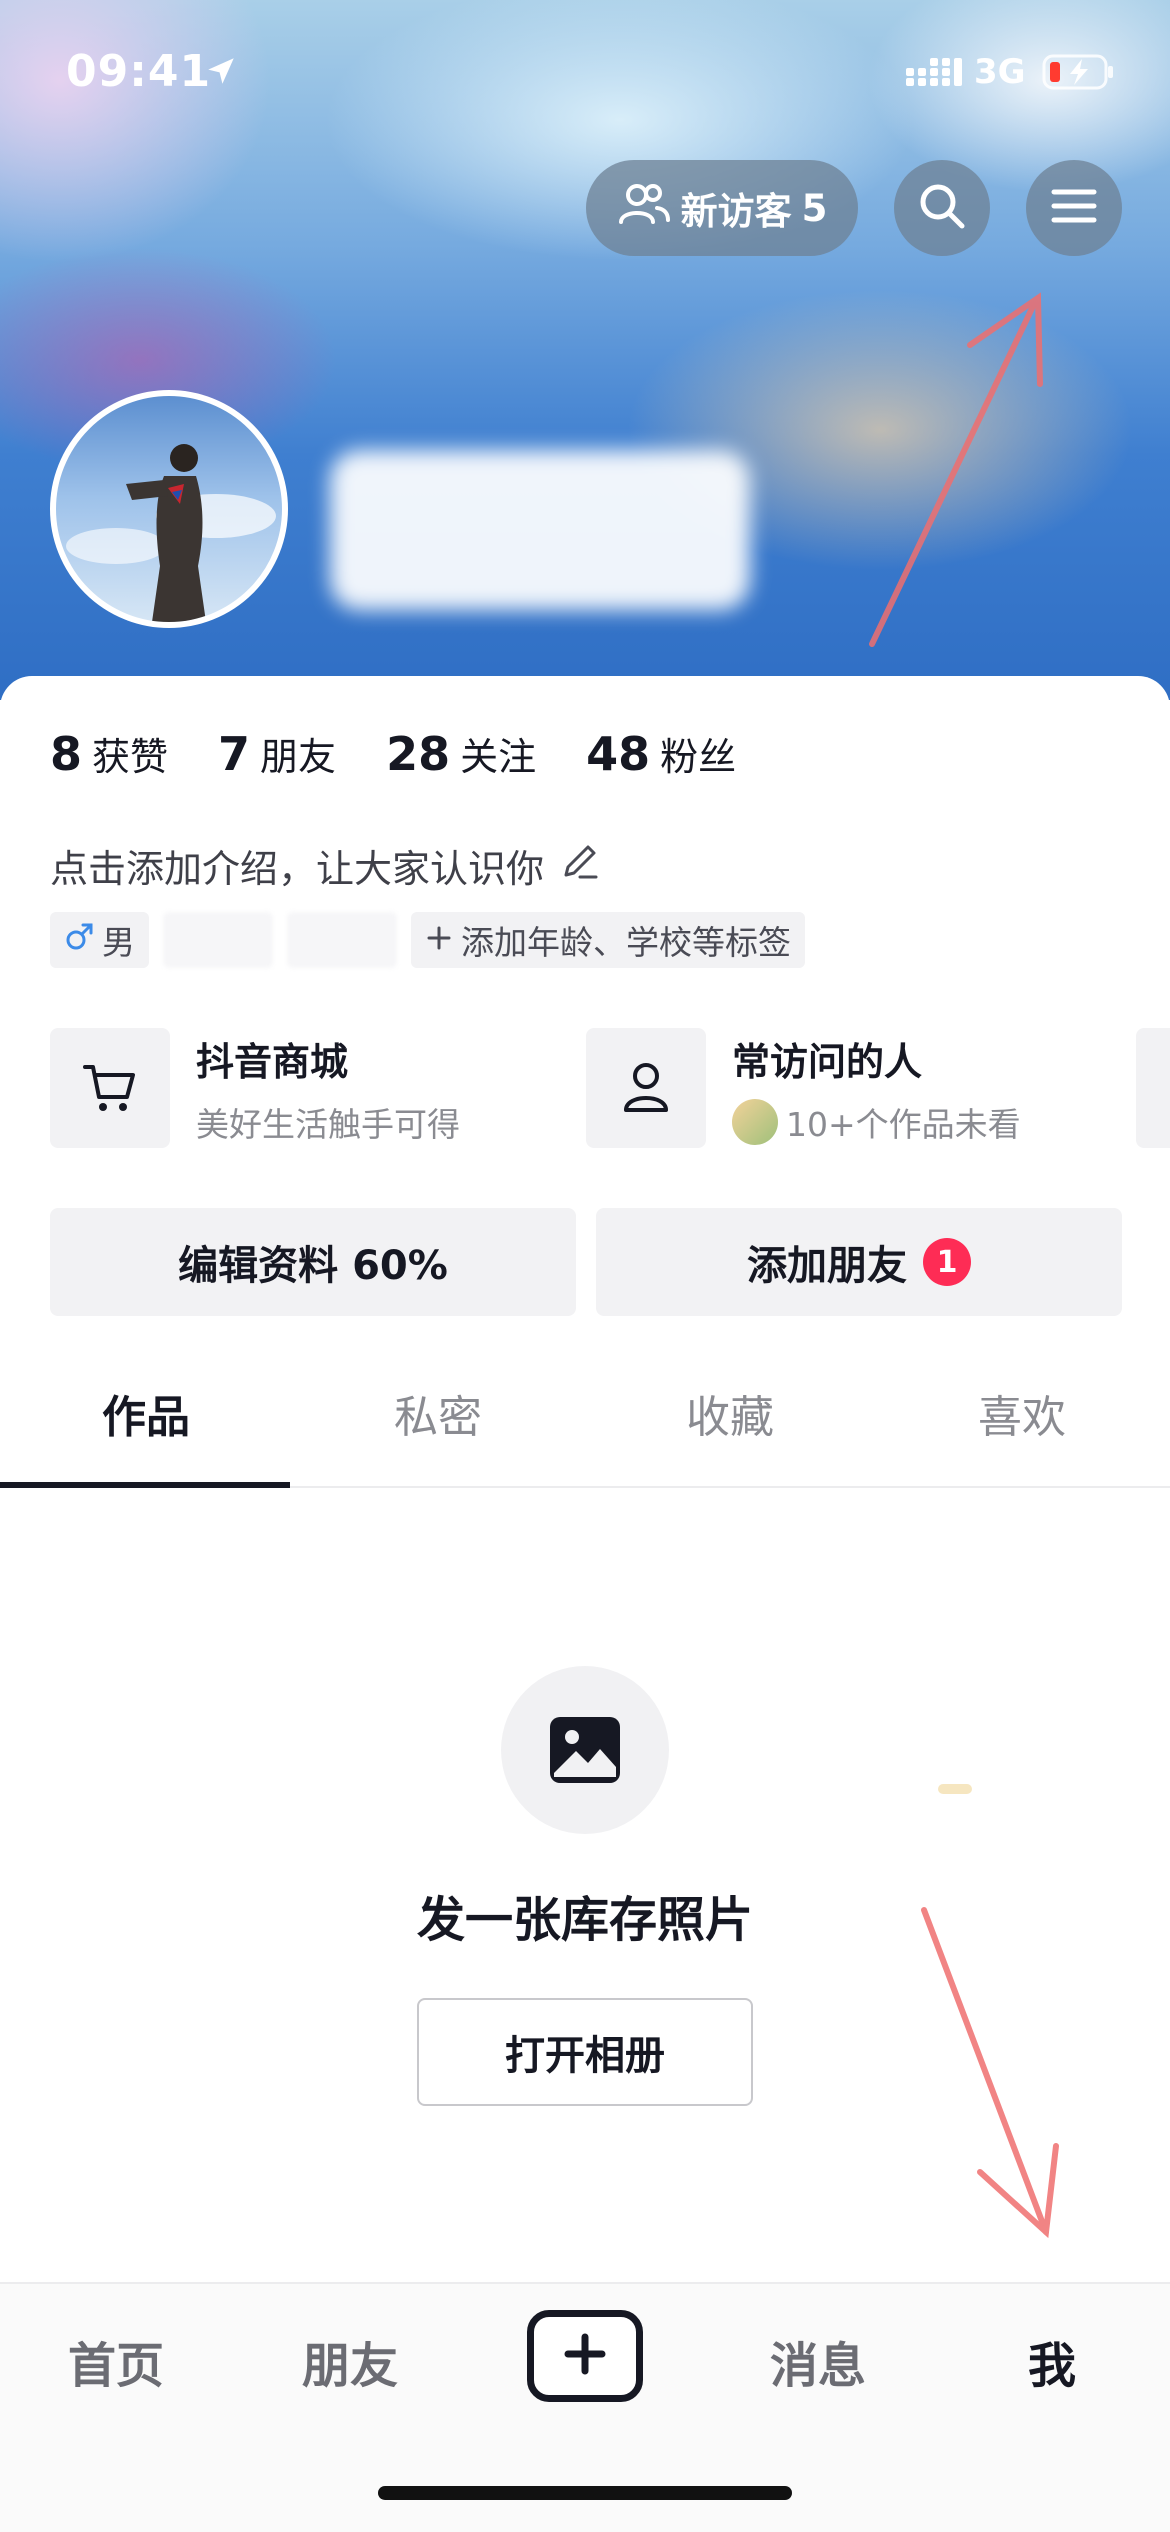 The image size is (1170, 2532). What do you see at coordinates (66, 754) in the screenshot?
I see `stat-num: 8` at bounding box center [66, 754].